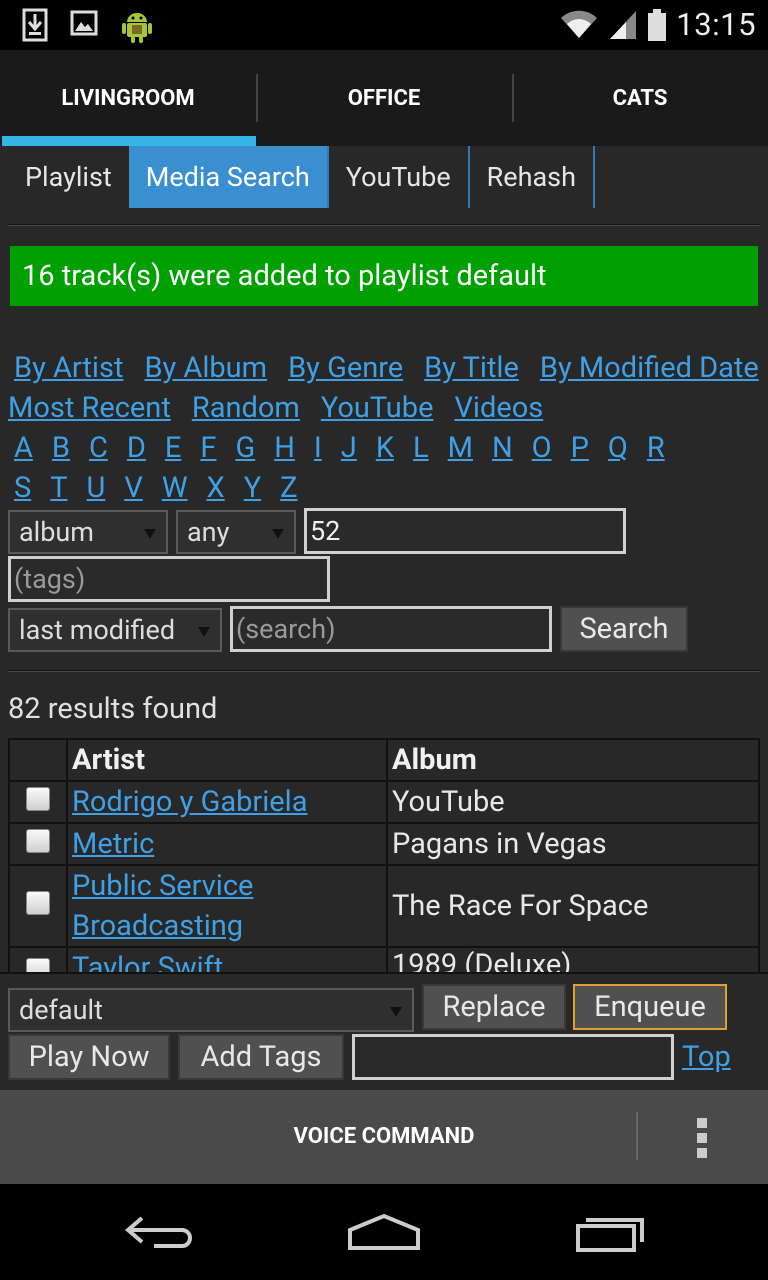 This screenshot has height=1280, width=768. What do you see at coordinates (58, 488) in the screenshot?
I see `letter-link-t: T` at bounding box center [58, 488].